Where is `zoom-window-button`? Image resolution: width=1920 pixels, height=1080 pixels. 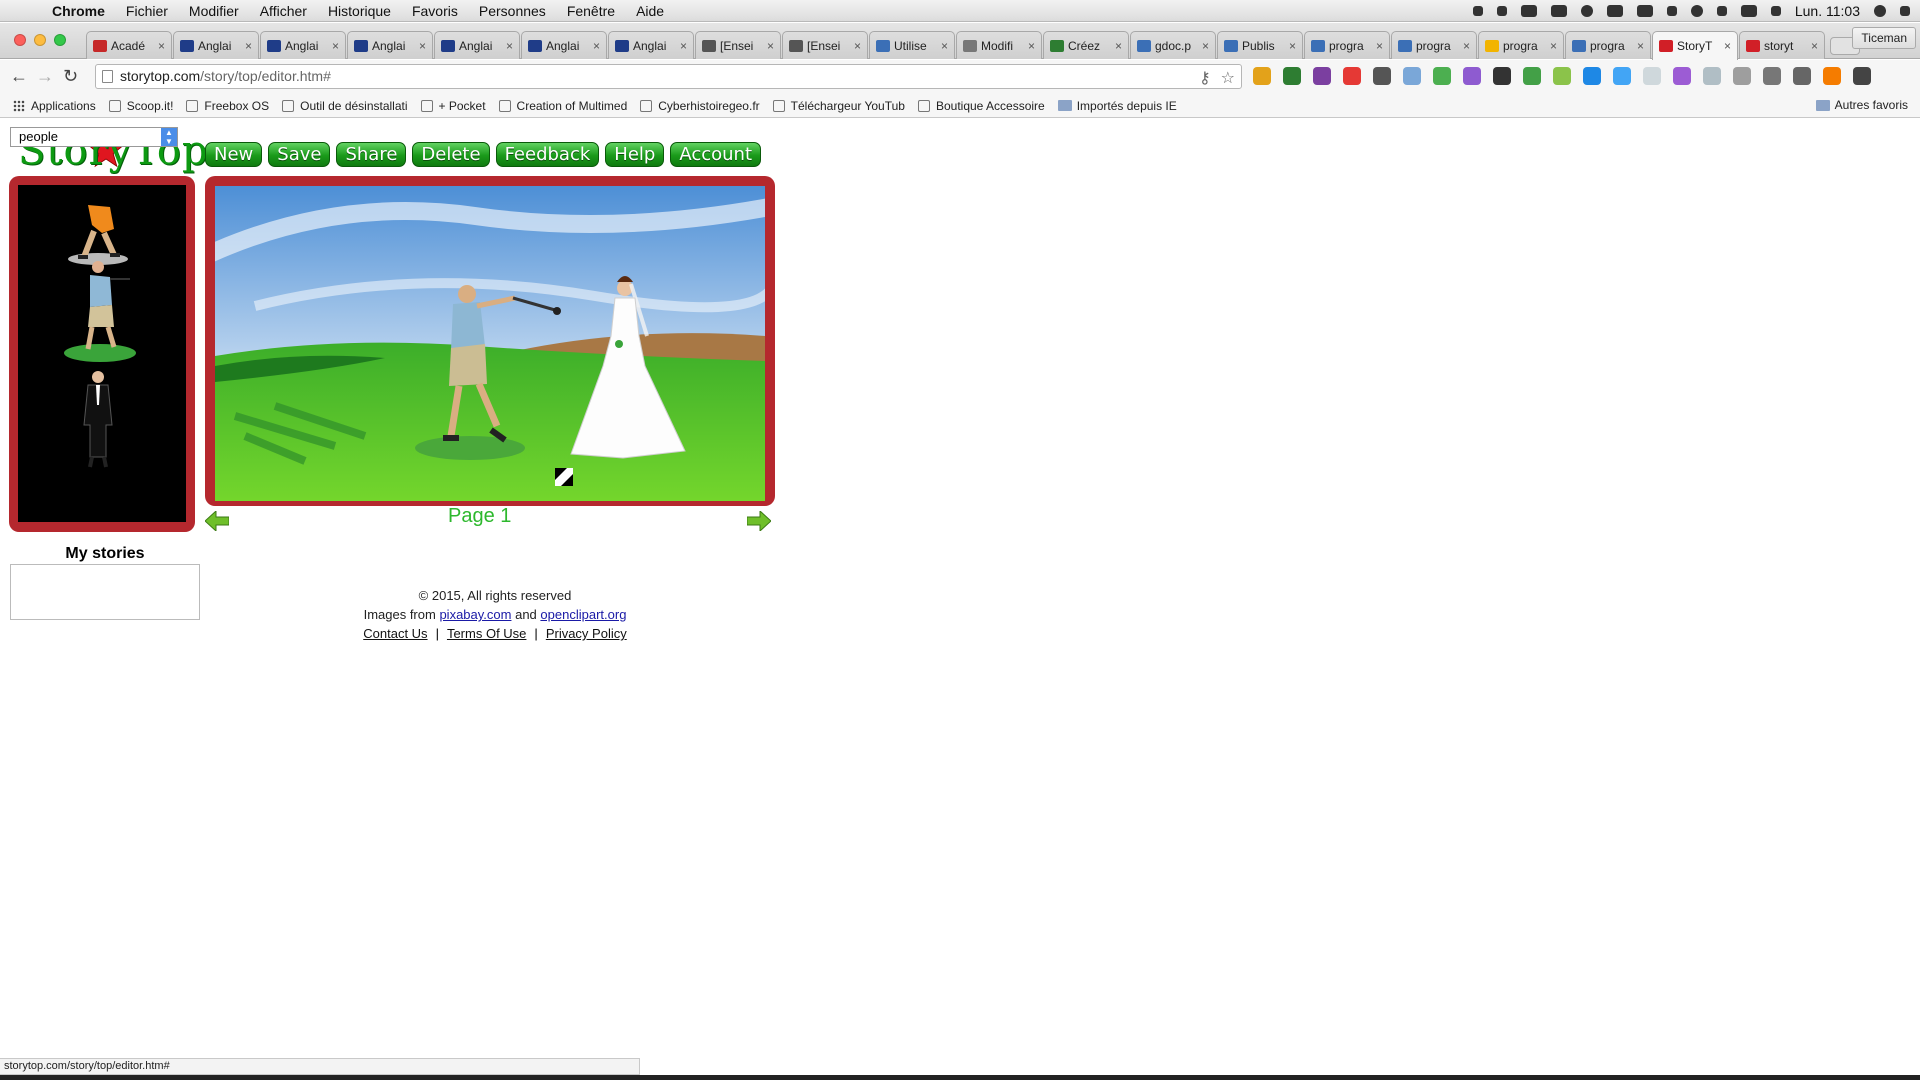 zoom-window-button is located at coordinates (60, 40).